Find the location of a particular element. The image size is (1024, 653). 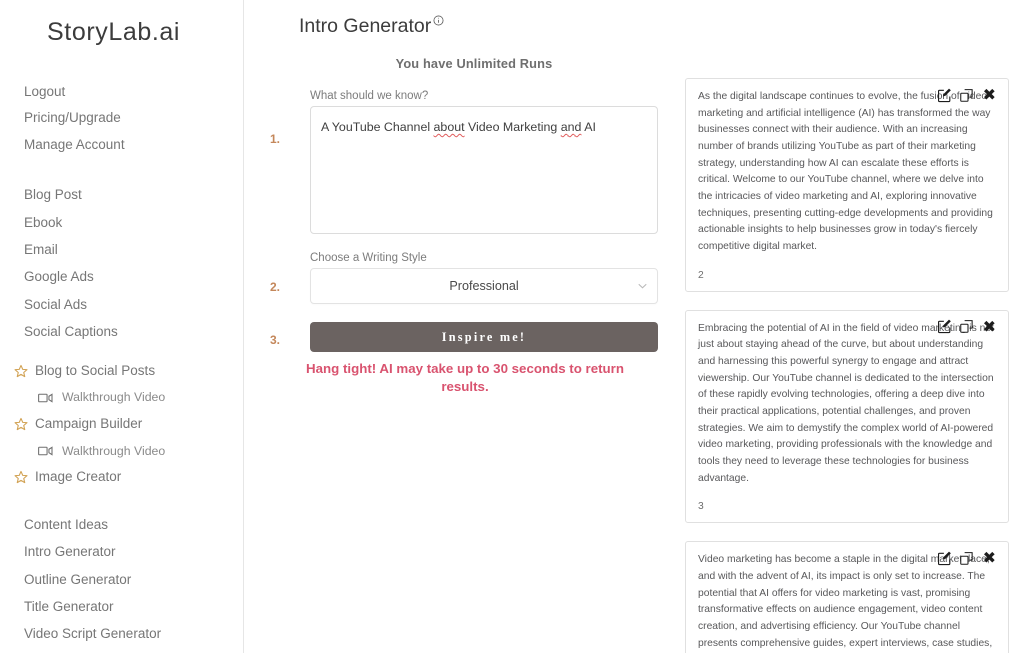

prompt-misspelling-and: and is located at coordinates (571, 127).